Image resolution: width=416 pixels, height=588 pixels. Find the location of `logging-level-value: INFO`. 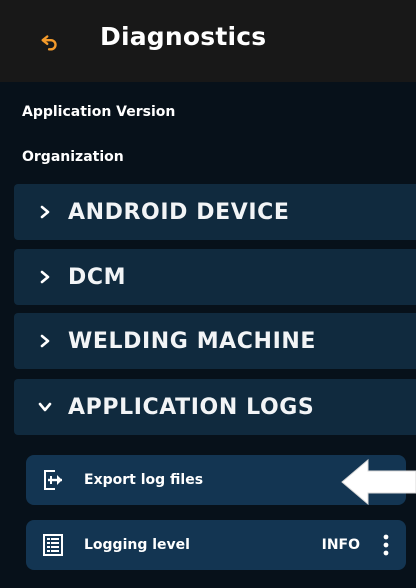

logging-level-value: INFO is located at coordinates (340, 545).